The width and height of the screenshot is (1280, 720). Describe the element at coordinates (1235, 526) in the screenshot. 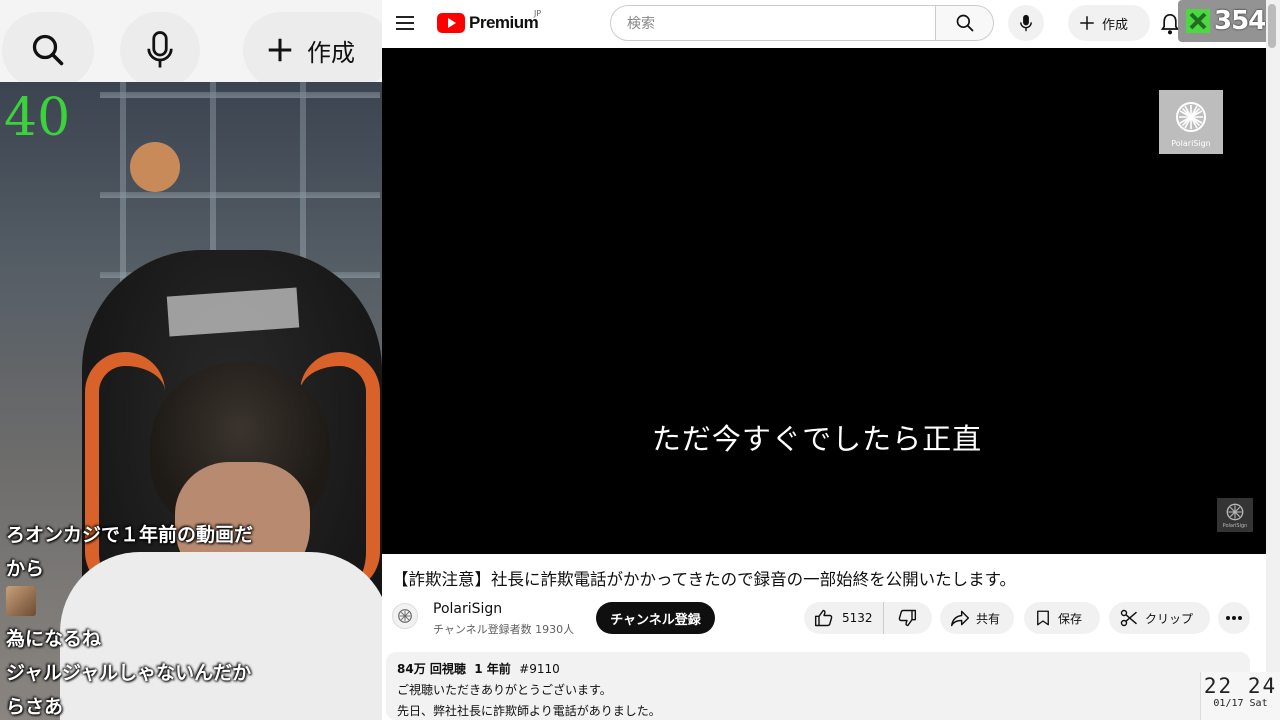

I see `corner-watermark-label: PolariSign` at that location.